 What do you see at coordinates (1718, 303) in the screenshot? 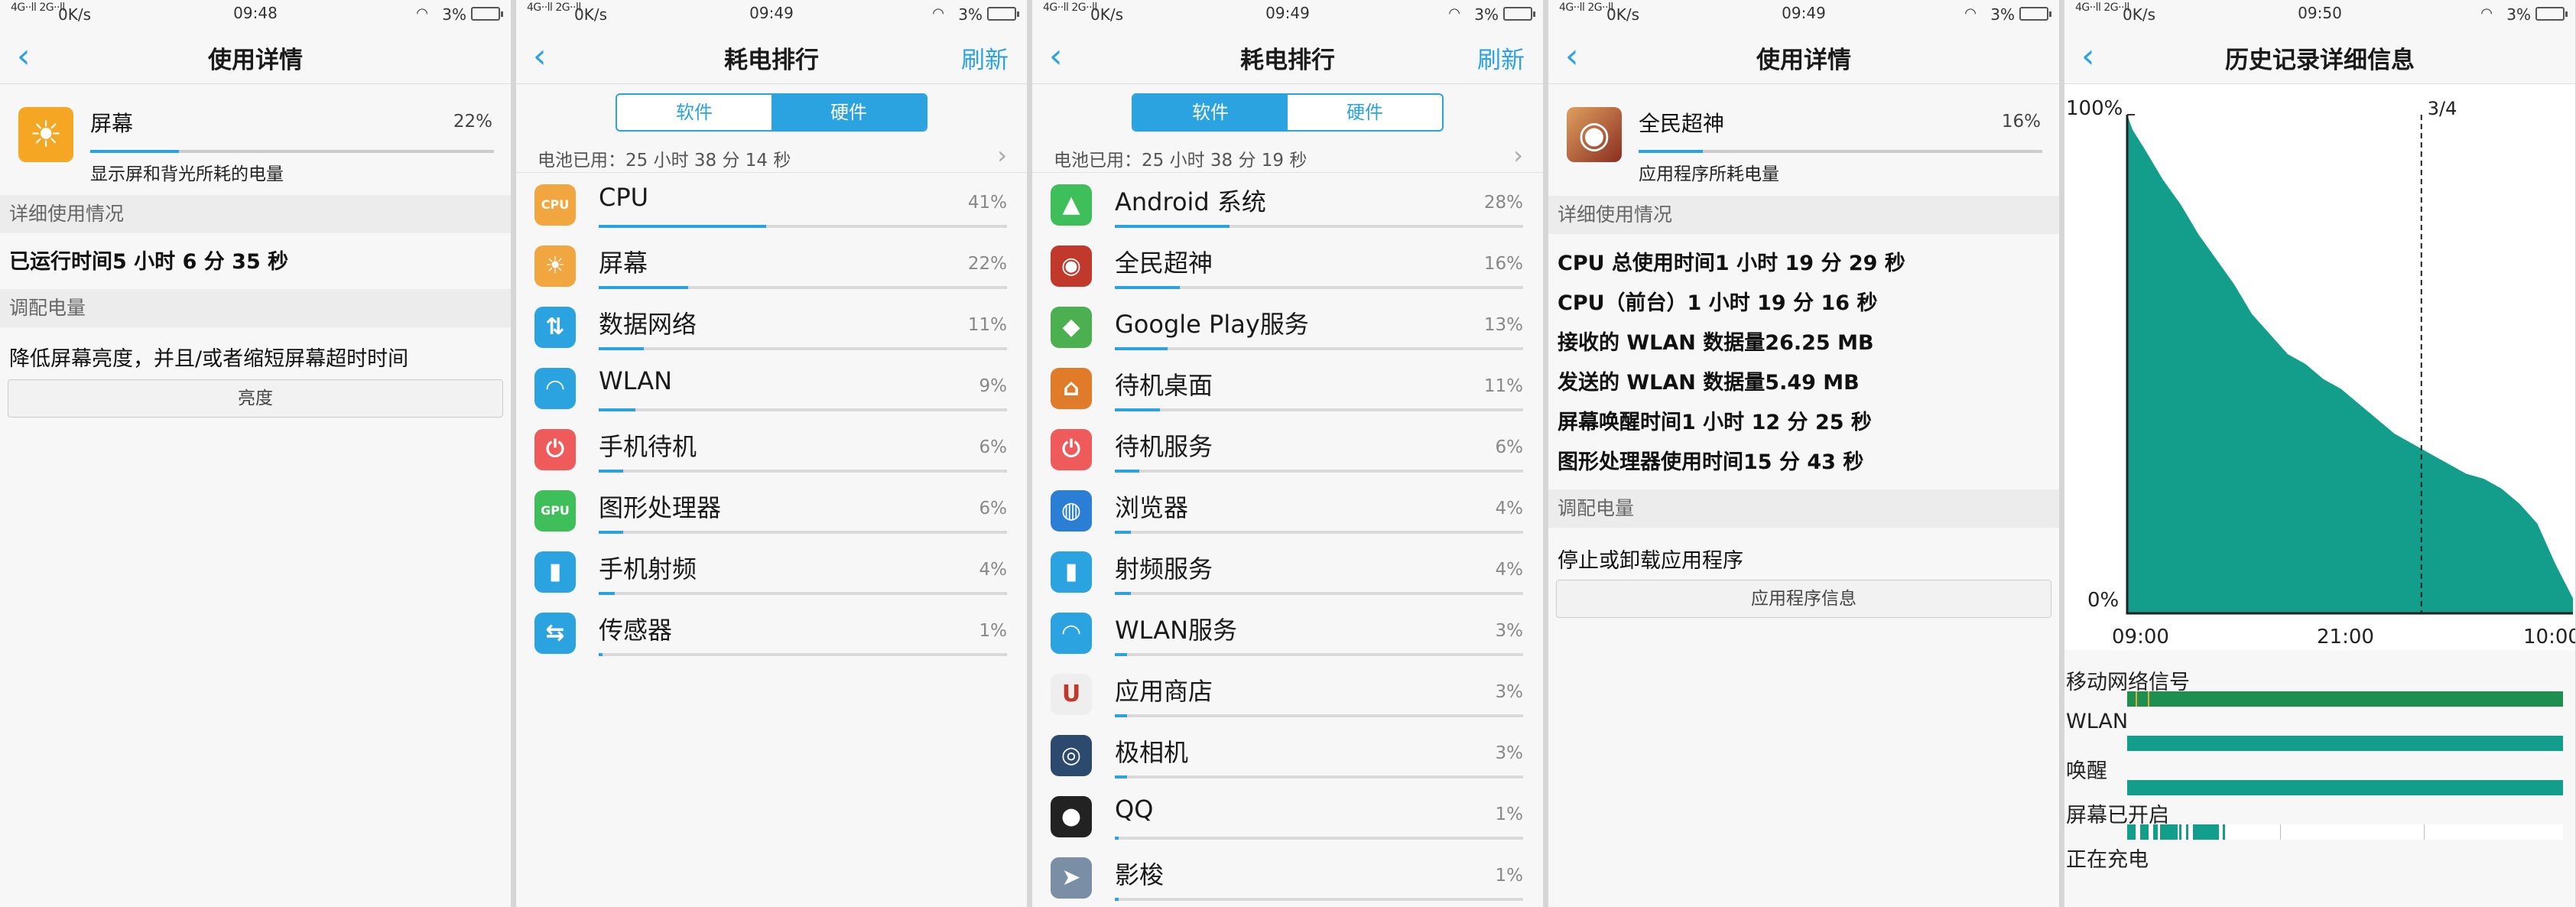
I see `stat-cpu-foreground: CPU（前台）1 小时 19 分 16 秒` at bounding box center [1718, 303].